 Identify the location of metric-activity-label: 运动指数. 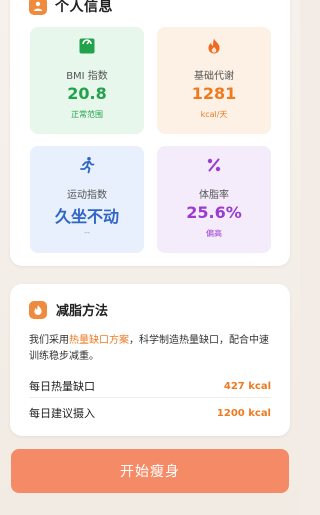
(87, 195).